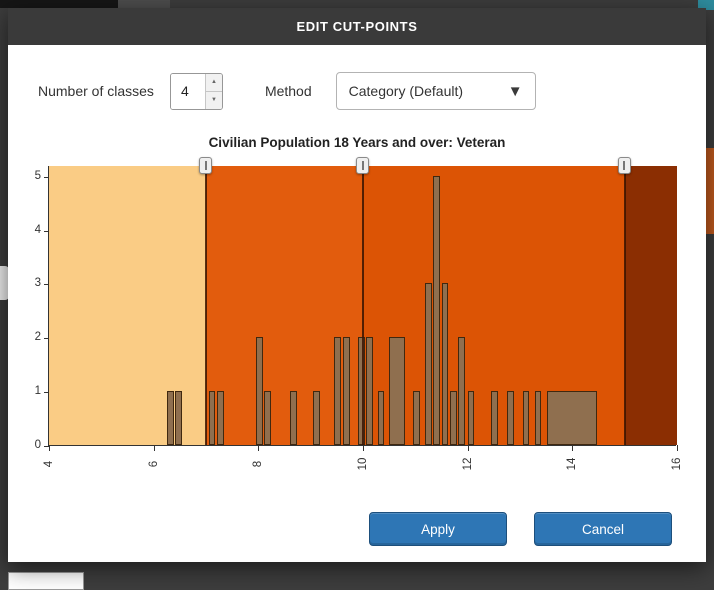  What do you see at coordinates (37, 283) in the screenshot?
I see `y-axis-label: 3` at bounding box center [37, 283].